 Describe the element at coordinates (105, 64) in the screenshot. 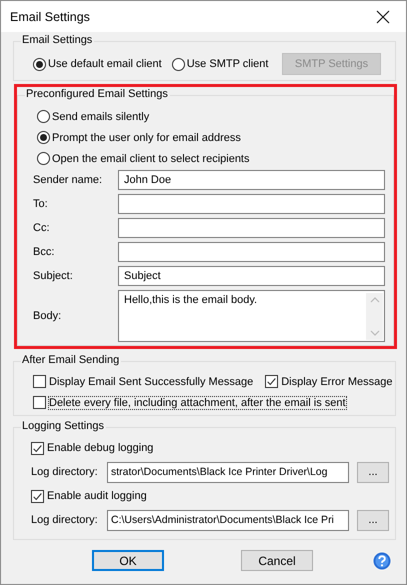

I see `radio-label: Use default email client` at that location.